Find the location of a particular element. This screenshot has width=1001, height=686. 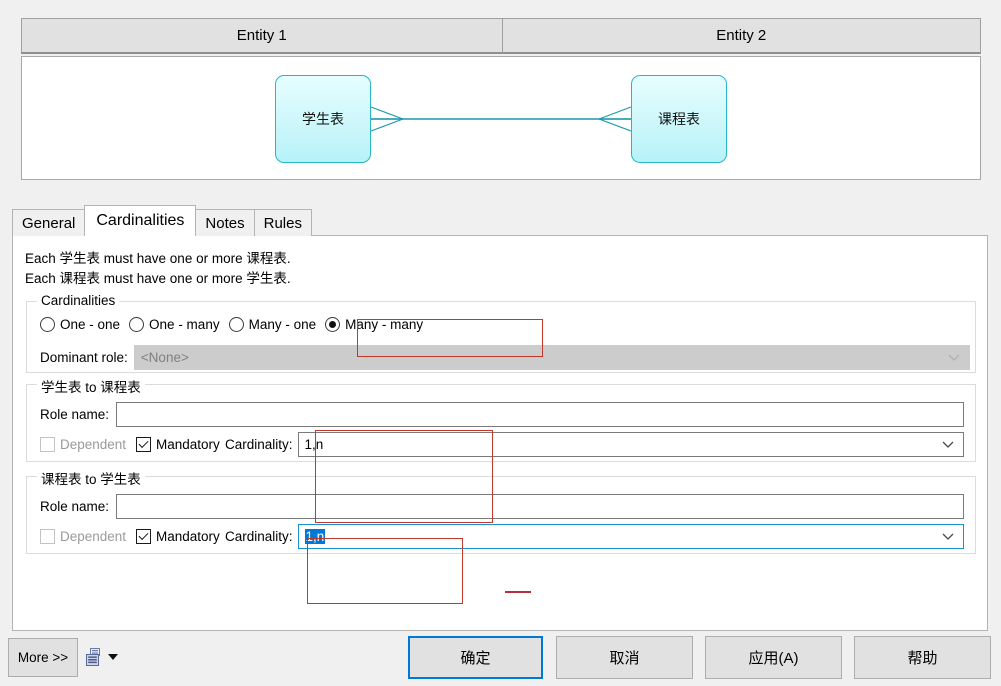

entity-node-2: 课程表 is located at coordinates (679, 119).